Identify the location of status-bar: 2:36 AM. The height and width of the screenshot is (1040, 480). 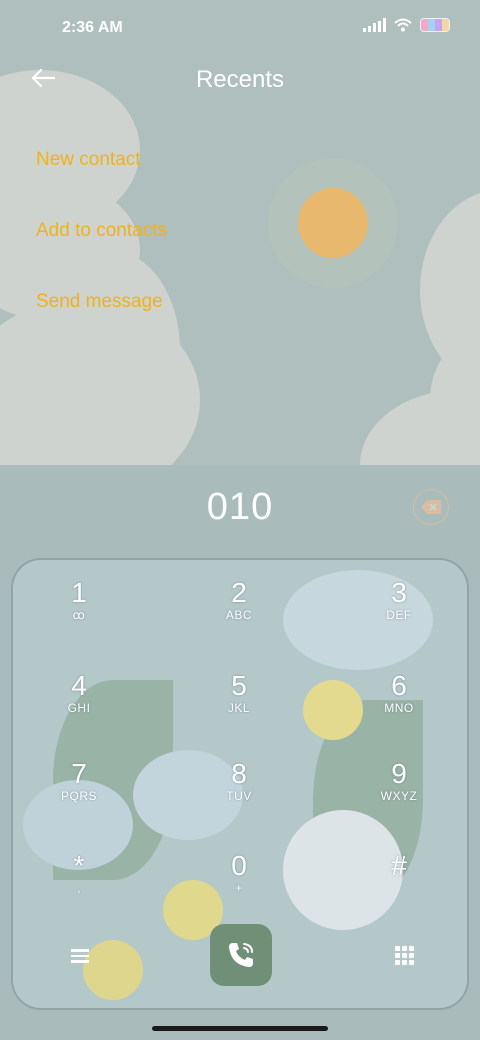
(240, 28).